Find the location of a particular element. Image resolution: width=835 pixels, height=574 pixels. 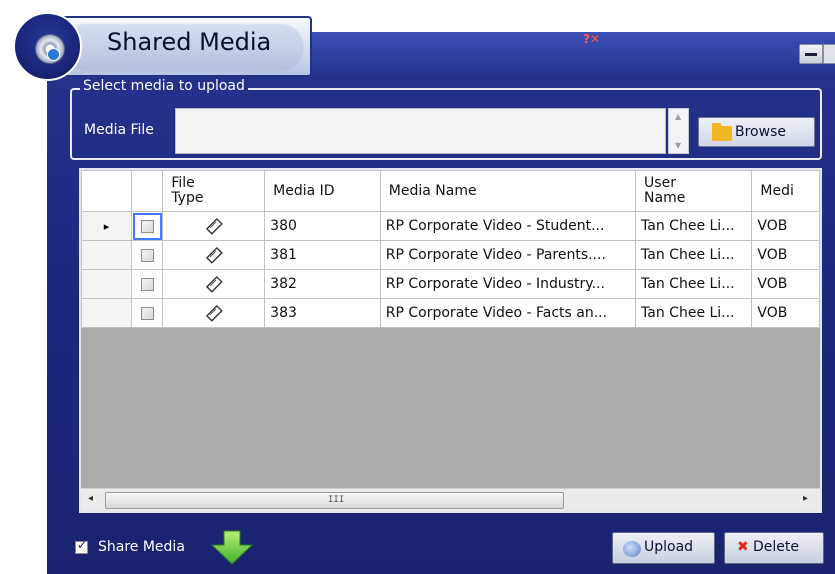

delete-button: ✖ Delete is located at coordinates (774, 548).